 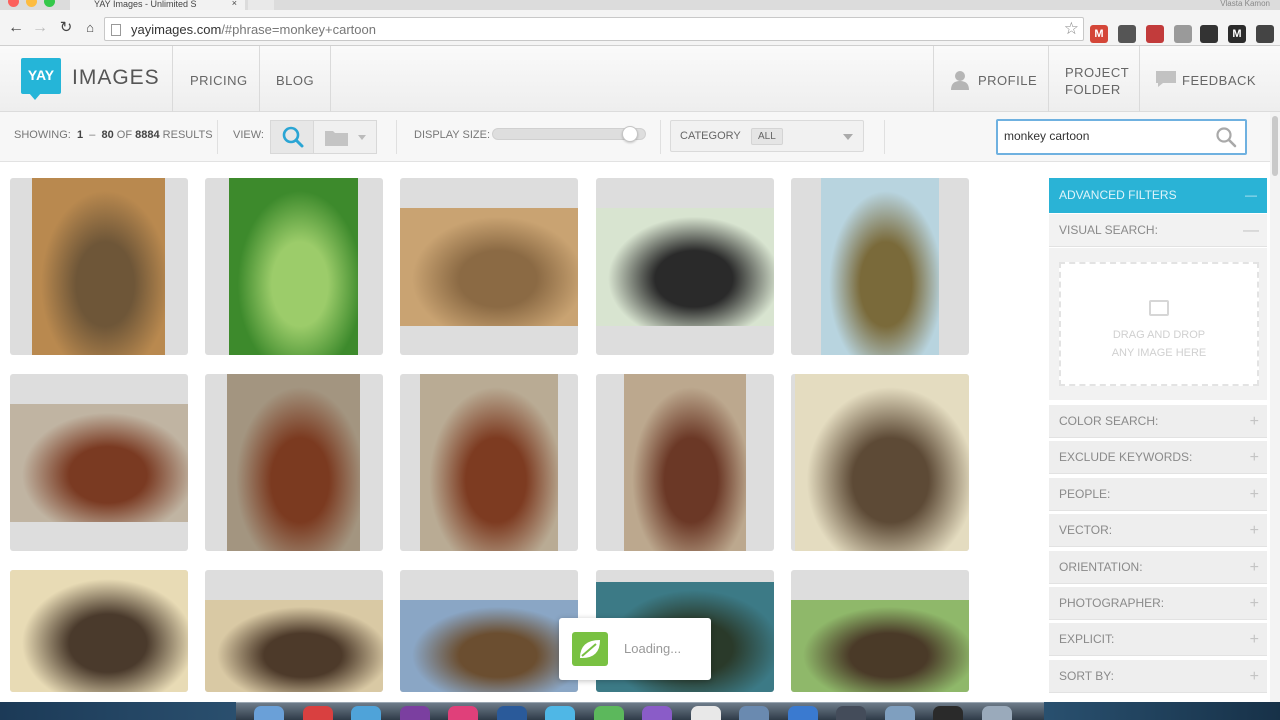 I want to click on home-icon: ⌂, so click(x=90, y=28).